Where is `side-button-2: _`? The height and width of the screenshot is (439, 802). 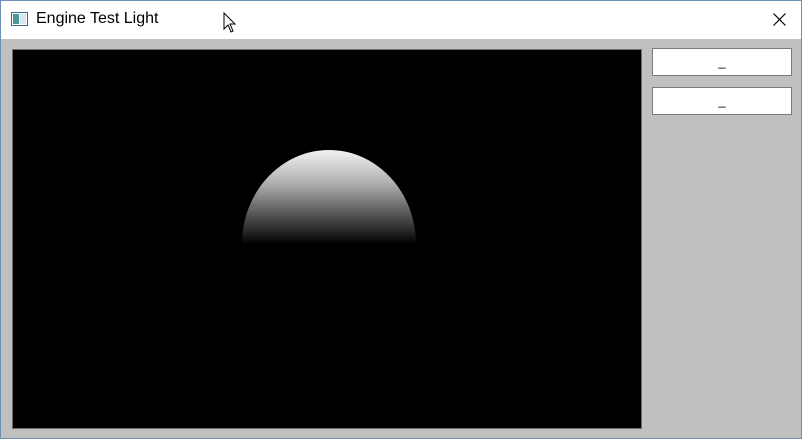
side-button-2: _ is located at coordinates (722, 101).